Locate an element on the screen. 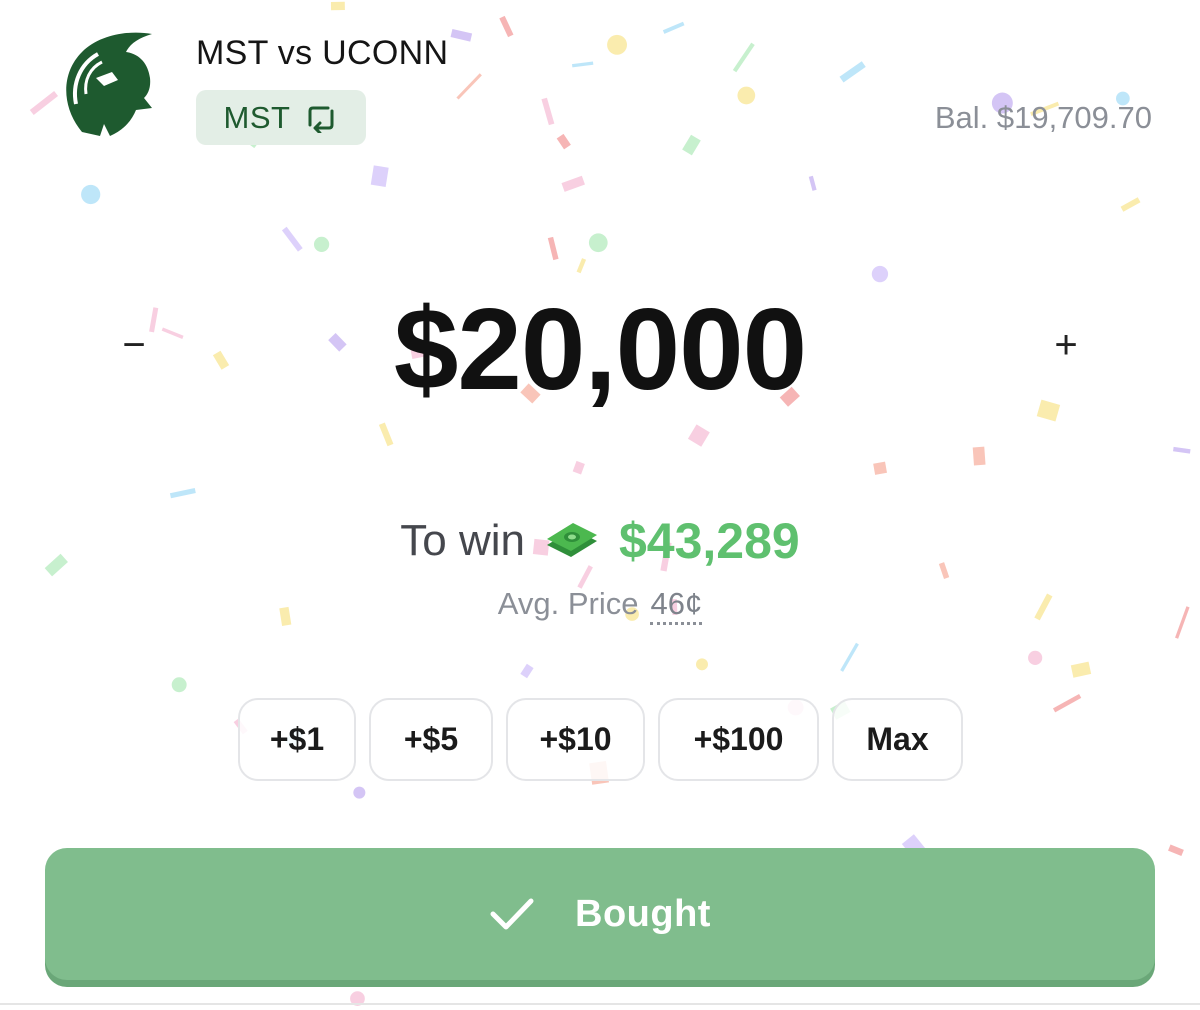 The width and height of the screenshot is (1200, 1010). quick-add-1-button: +$1 is located at coordinates (297, 739).